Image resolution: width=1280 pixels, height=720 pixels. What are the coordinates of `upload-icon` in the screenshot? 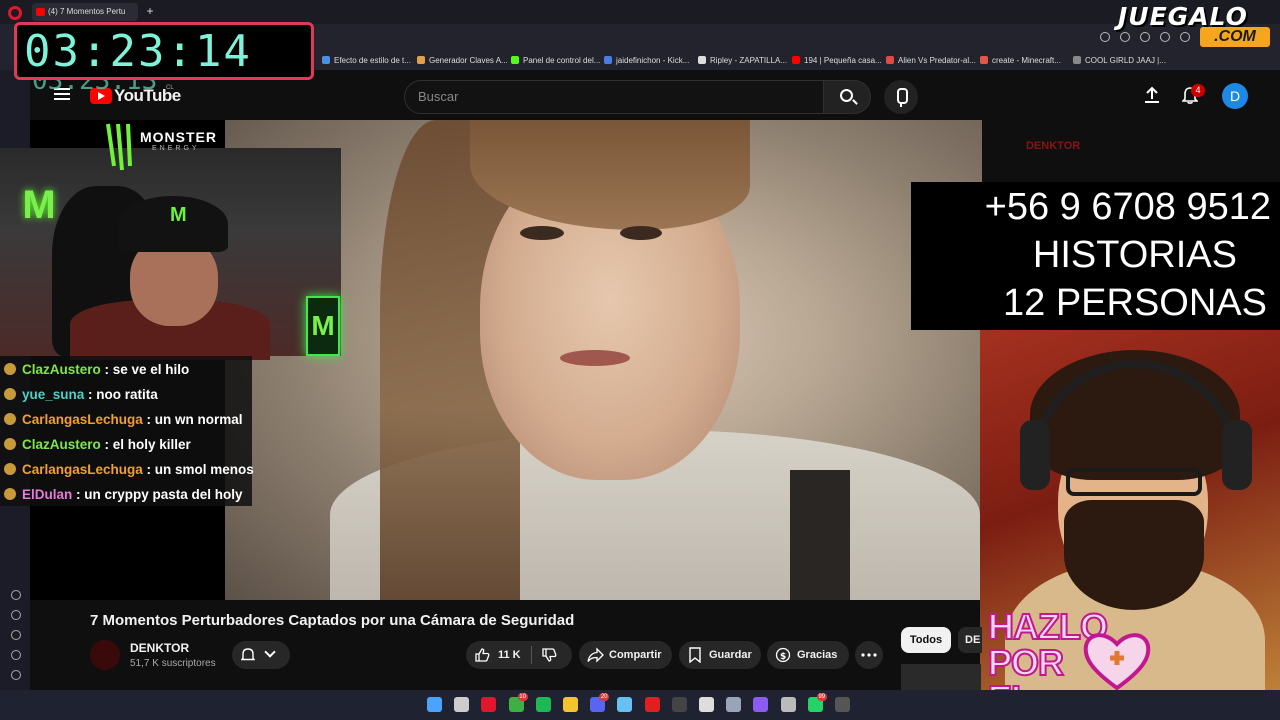 It's located at (1152, 95).